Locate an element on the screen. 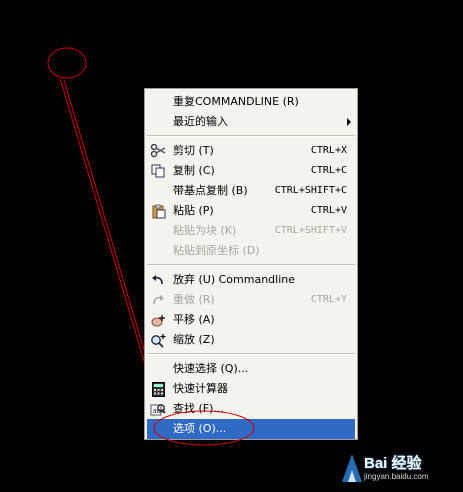 This screenshot has width=463, height=492. paste-icon is located at coordinates (158, 211).